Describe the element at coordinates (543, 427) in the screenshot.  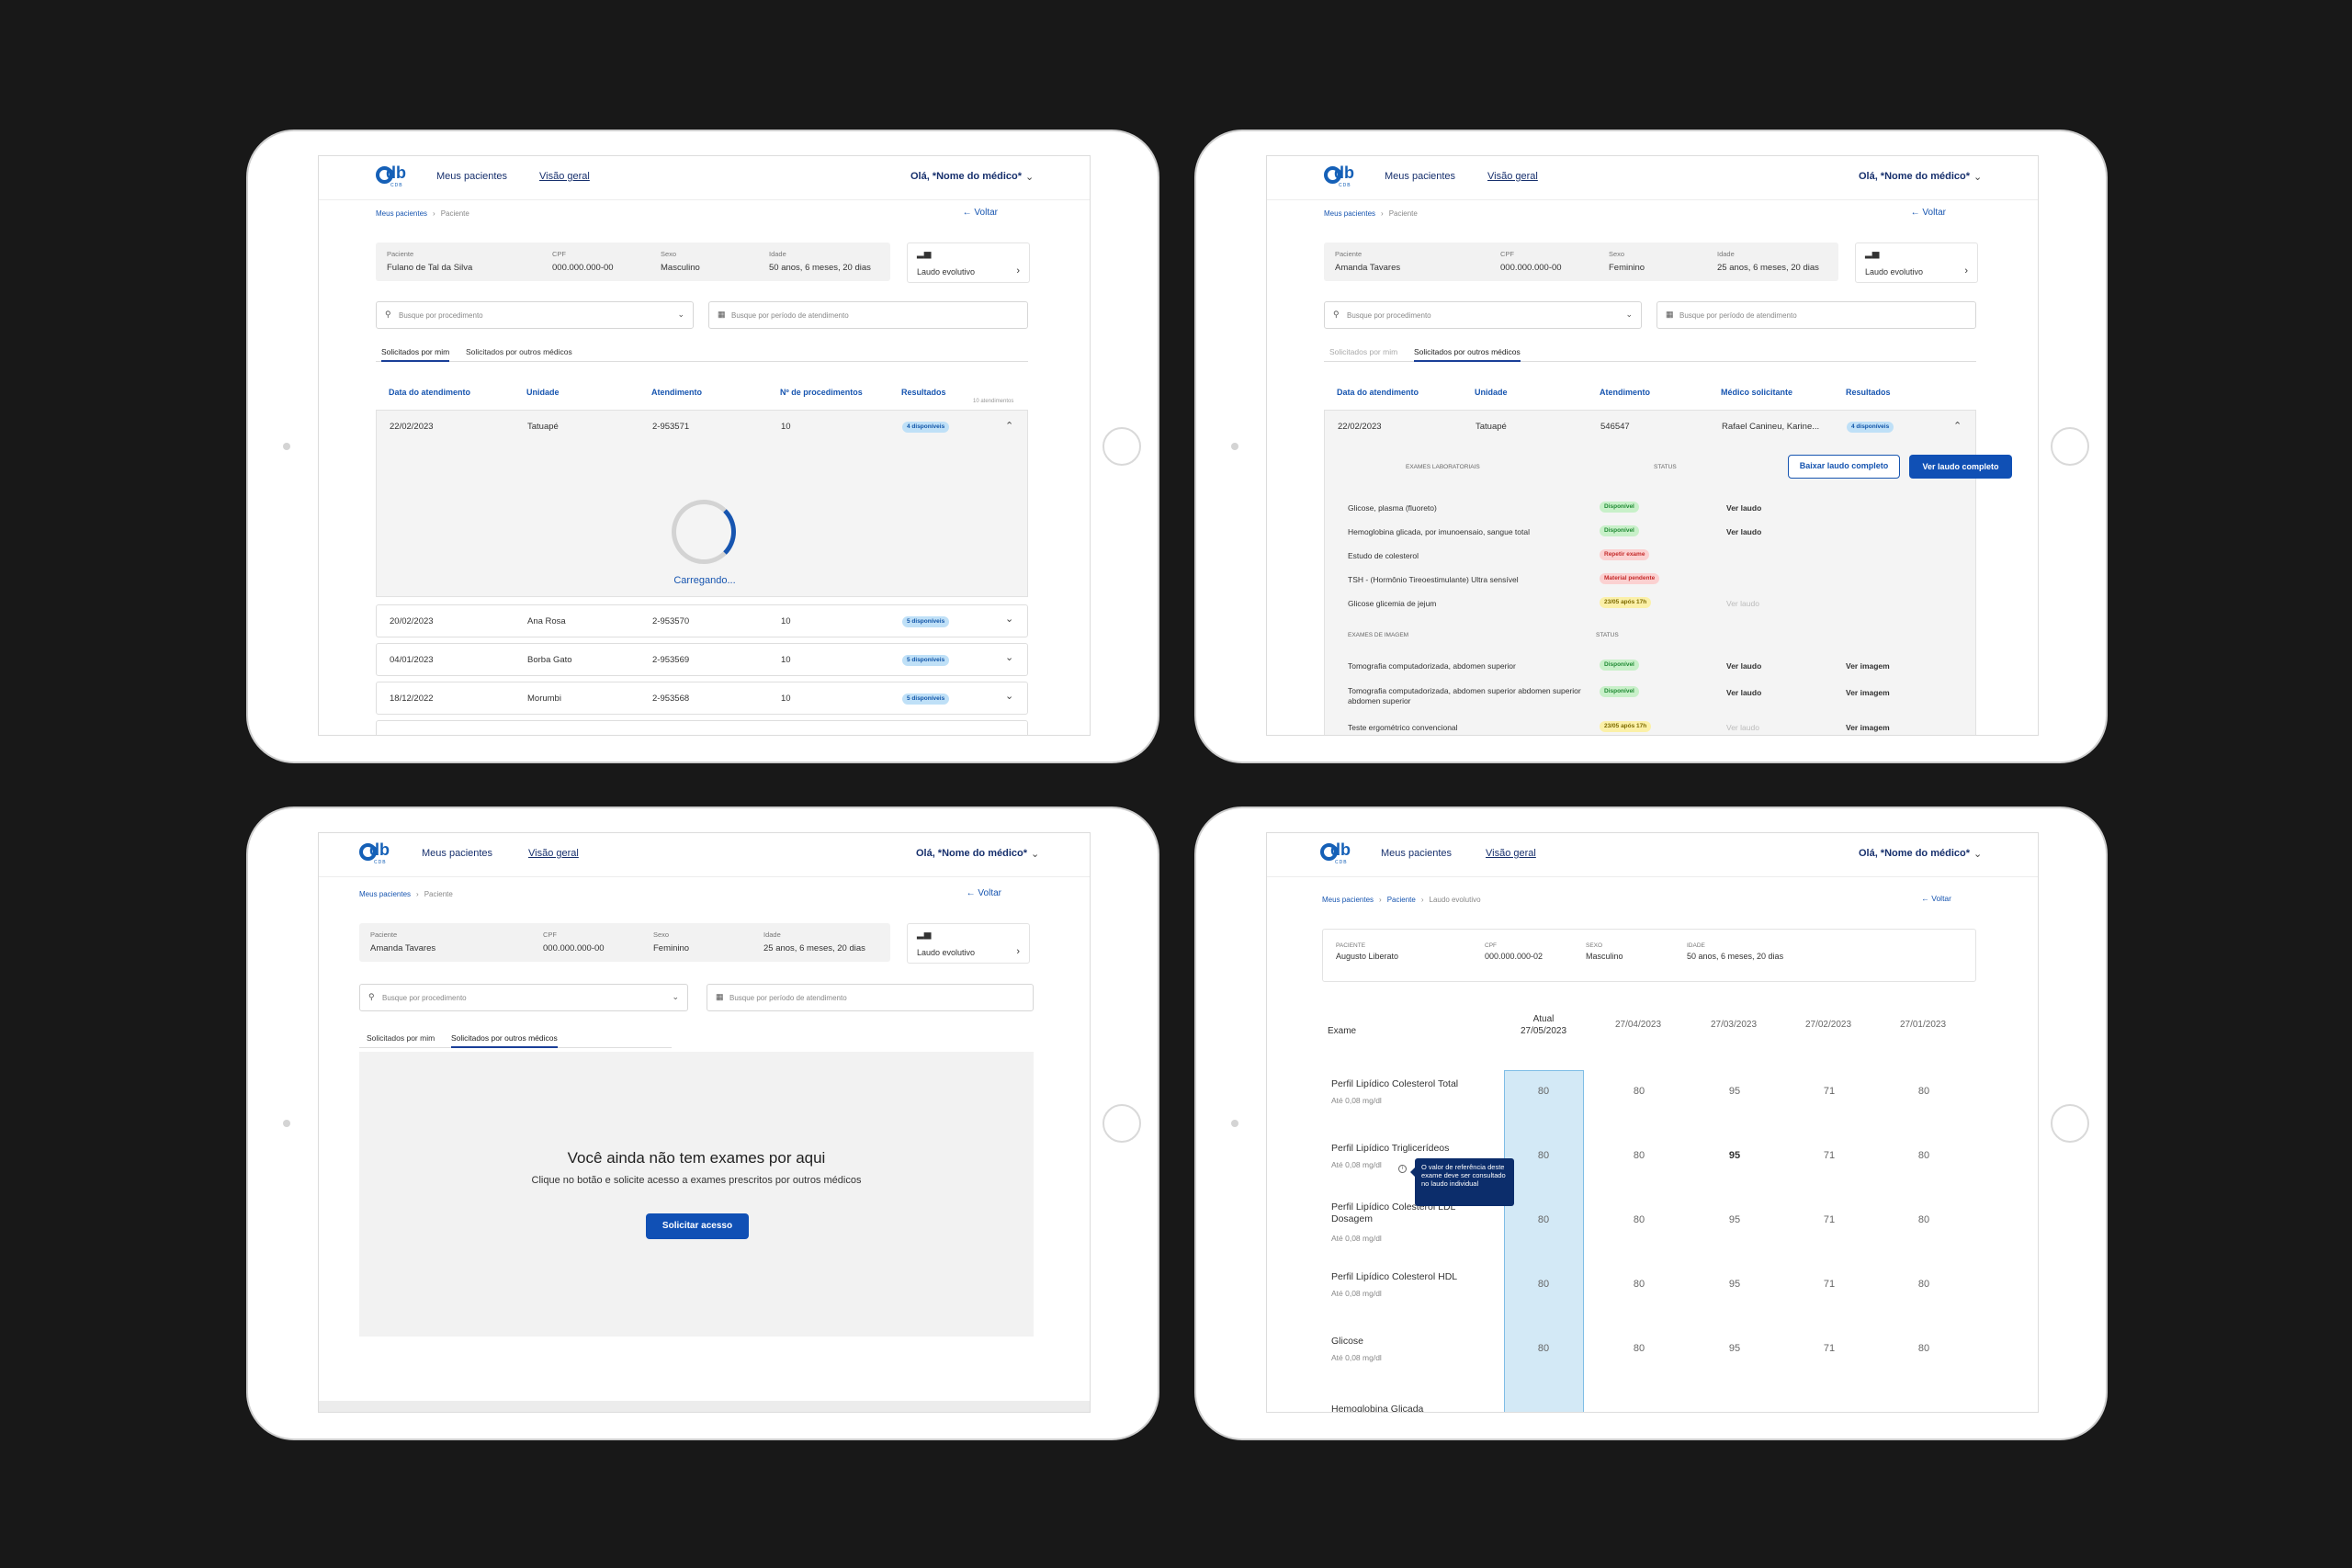
I see `cell-unit: Tatuapé` at that location.